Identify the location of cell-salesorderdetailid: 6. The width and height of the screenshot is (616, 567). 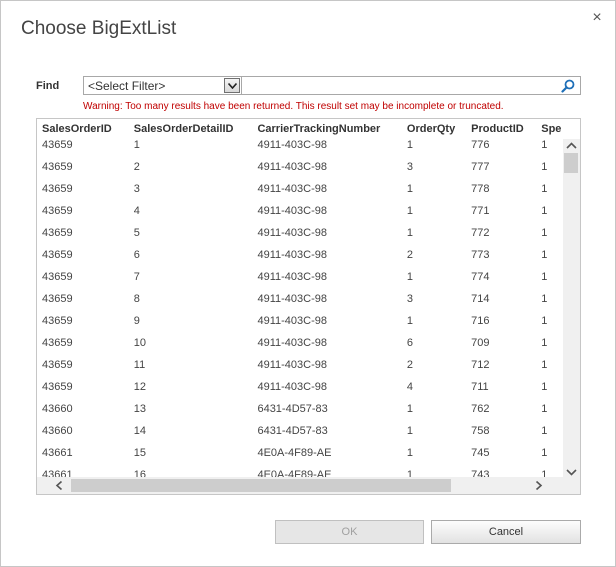
(136, 255).